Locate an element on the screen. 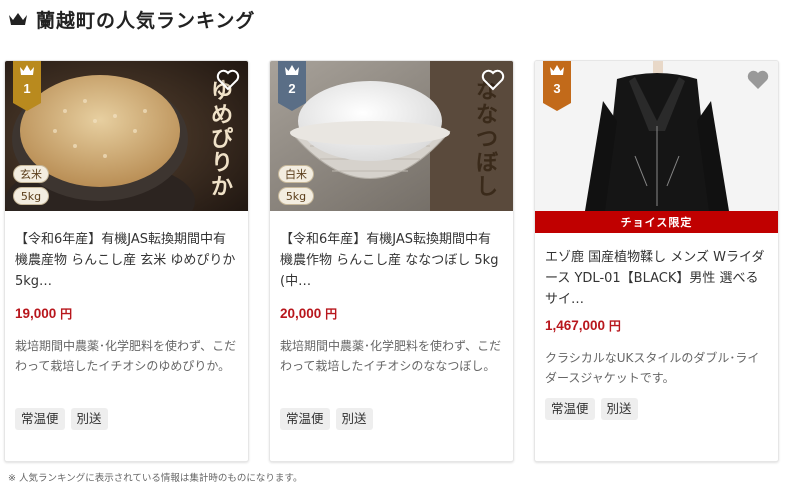 The image size is (789, 487). image-label-kind: 玄米 is located at coordinates (31, 174).